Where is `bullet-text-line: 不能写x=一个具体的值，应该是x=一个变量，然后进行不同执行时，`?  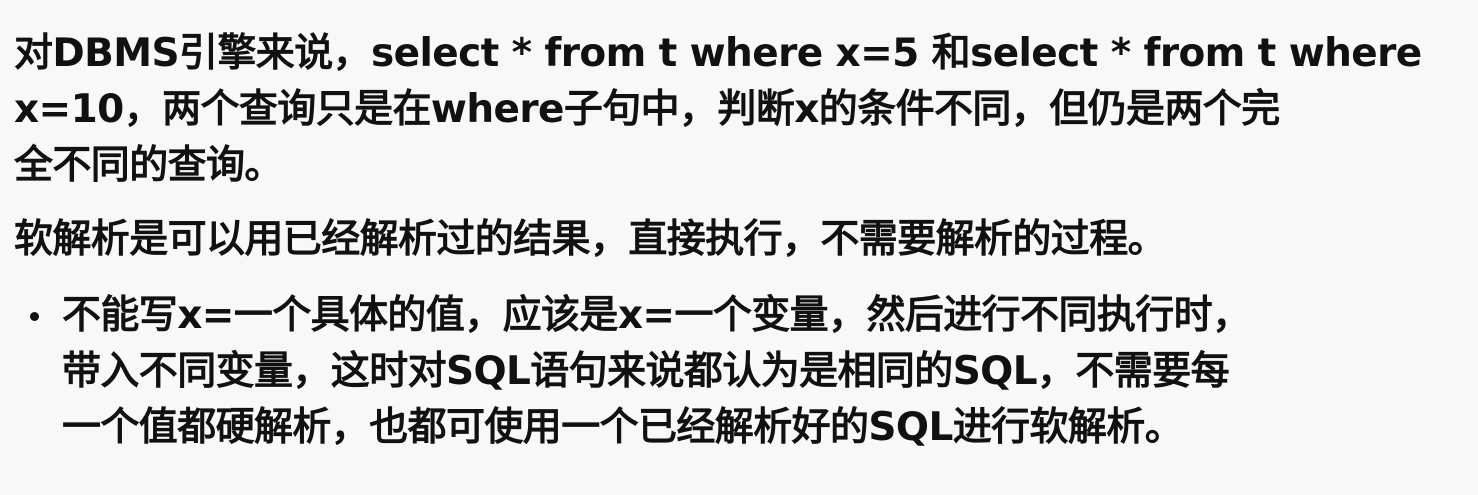
bullet-text-line: 不能写x=一个具体的值，应该是x=一个变量，然后进行不同执行时， is located at coordinates (656, 315).